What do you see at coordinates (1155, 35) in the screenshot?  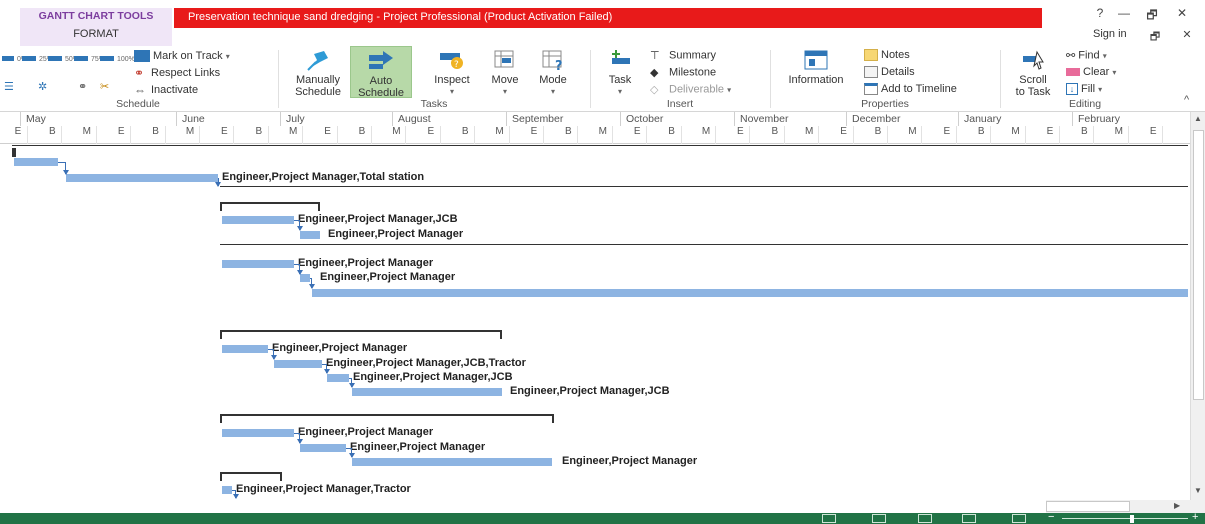 I see `ribbon-display-options-icon: 🗗` at bounding box center [1155, 35].